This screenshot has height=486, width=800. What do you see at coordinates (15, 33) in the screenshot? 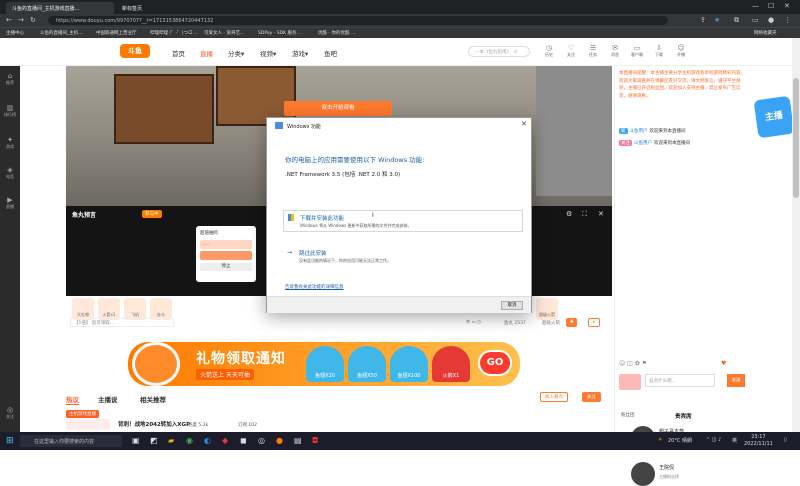
I see `bookmark-item: 主播中心` at bounding box center [15, 33].